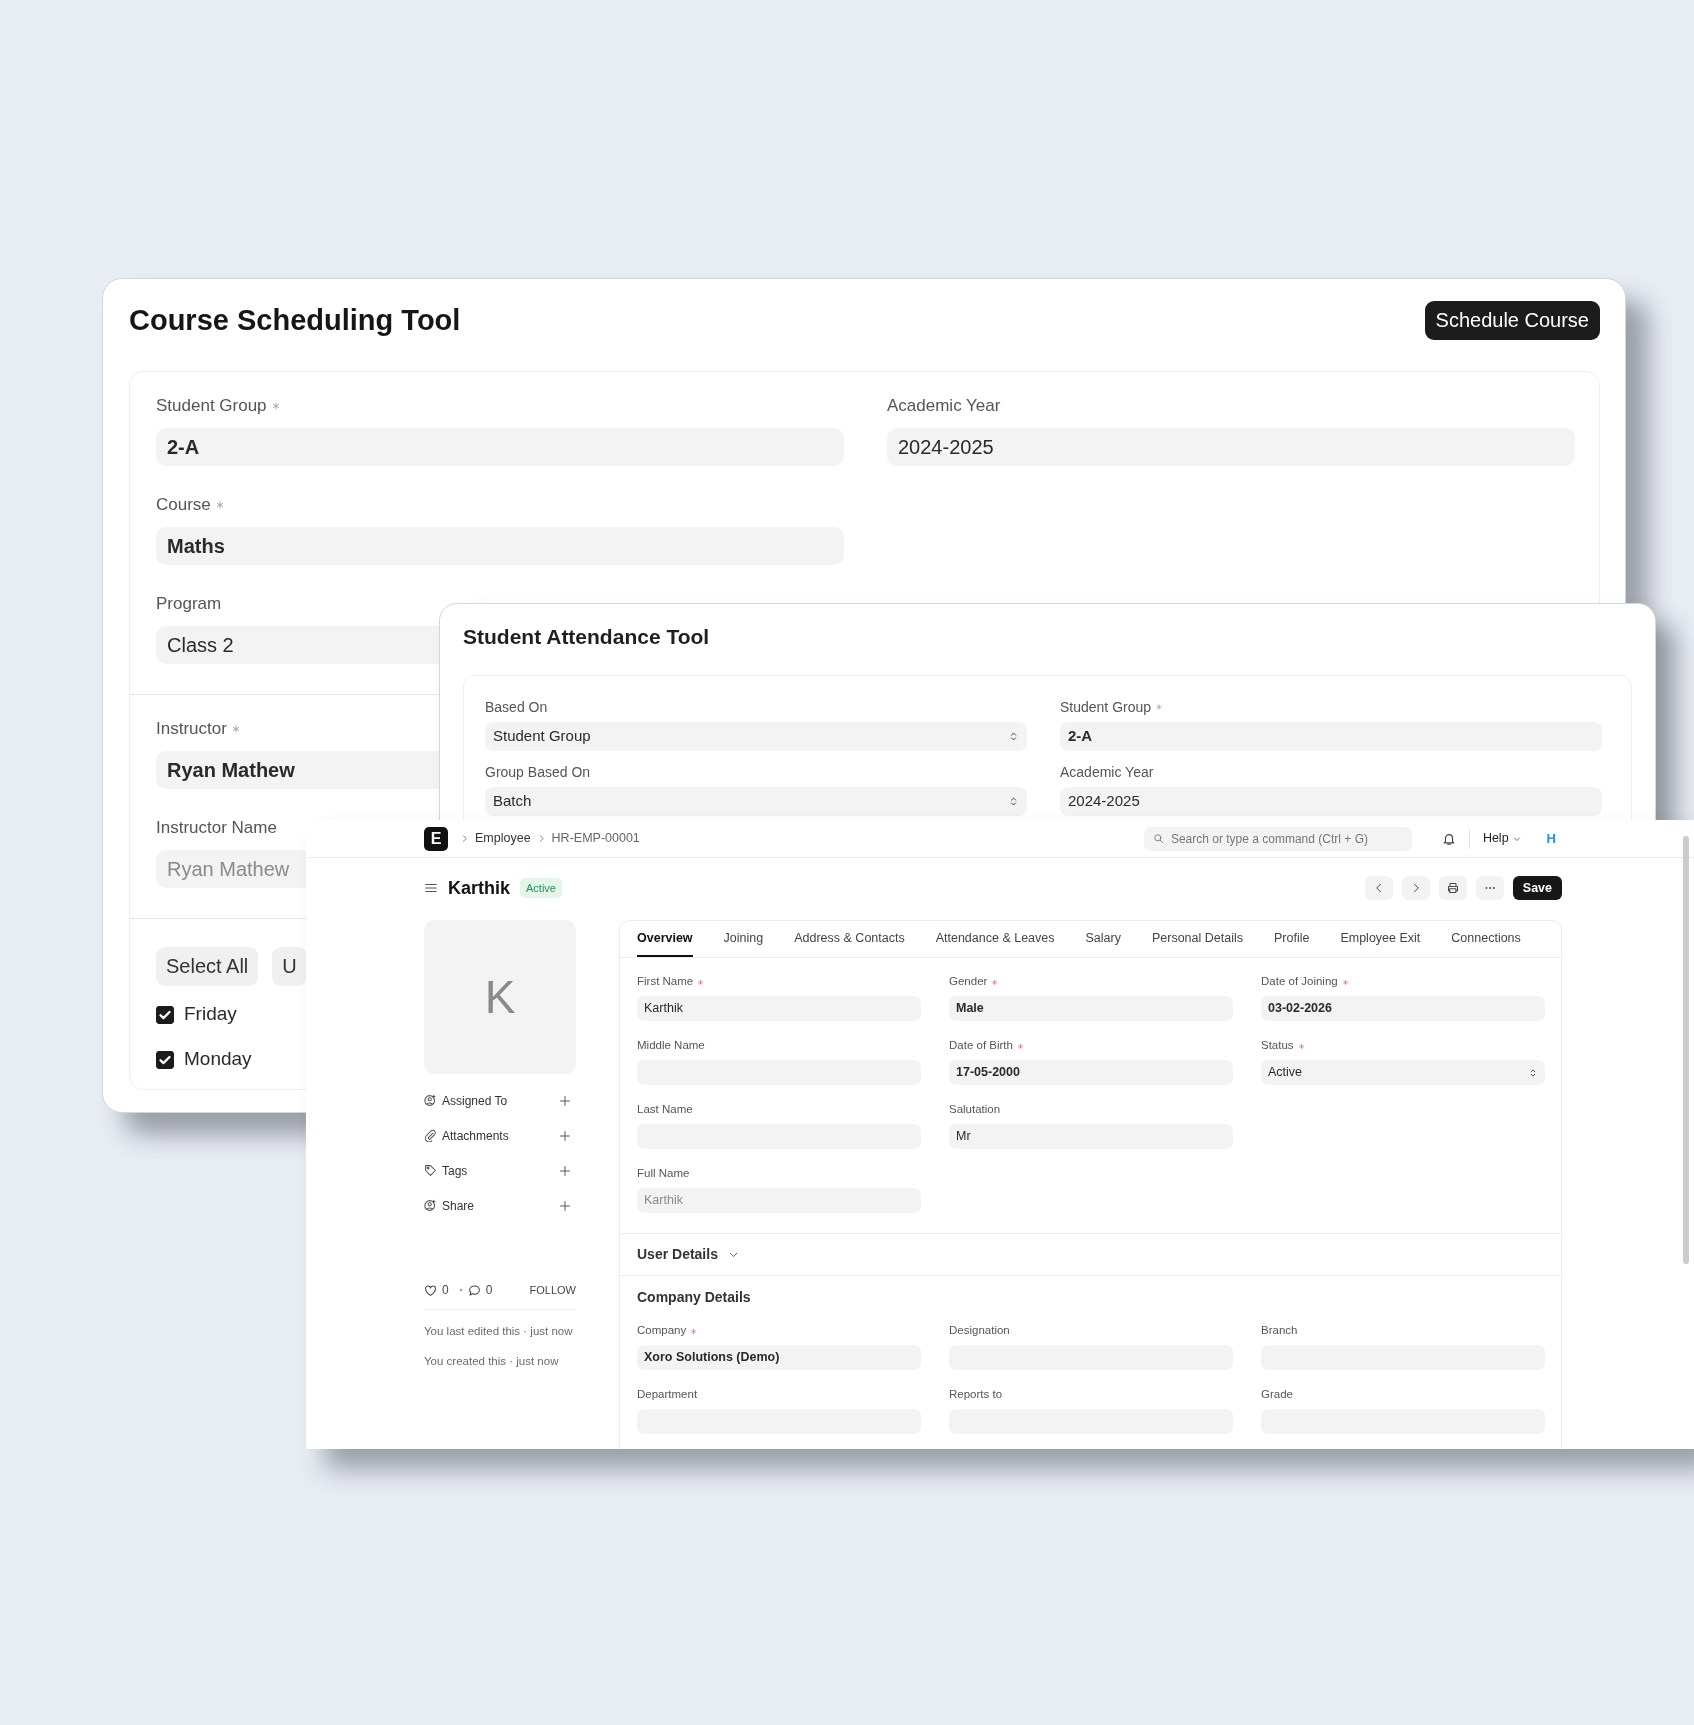 The height and width of the screenshot is (1725, 1694). What do you see at coordinates (1516, 838) in the screenshot?
I see `caret-icon` at bounding box center [1516, 838].